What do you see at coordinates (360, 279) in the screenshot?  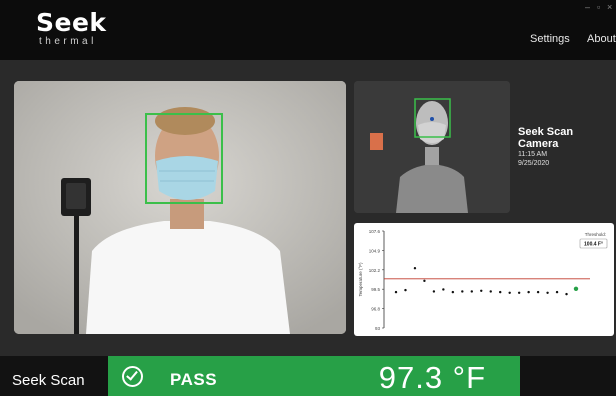 I see `y-axis-label: Temperature (°F)` at bounding box center [360, 279].